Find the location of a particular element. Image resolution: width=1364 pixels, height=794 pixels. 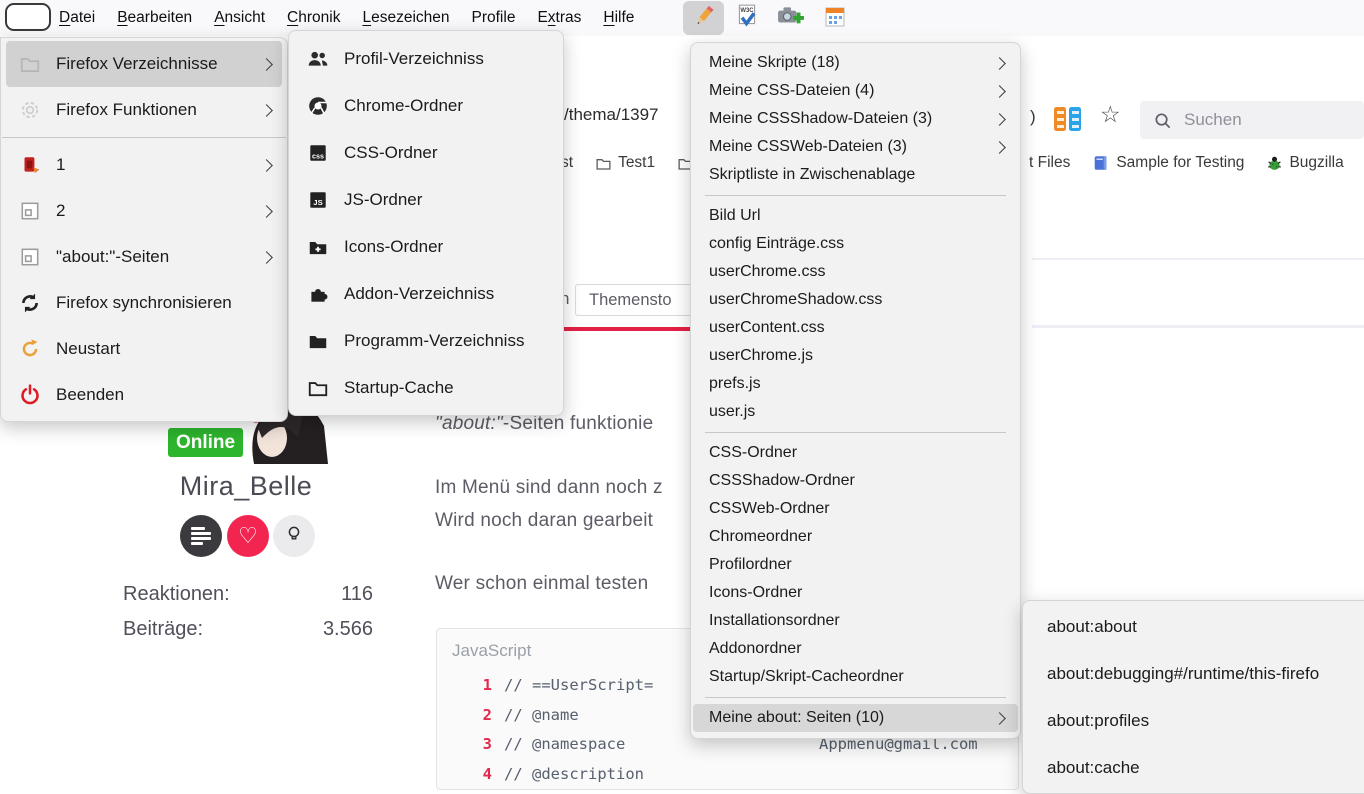

menu1-item-neustart: Neustart is located at coordinates (144, 349).